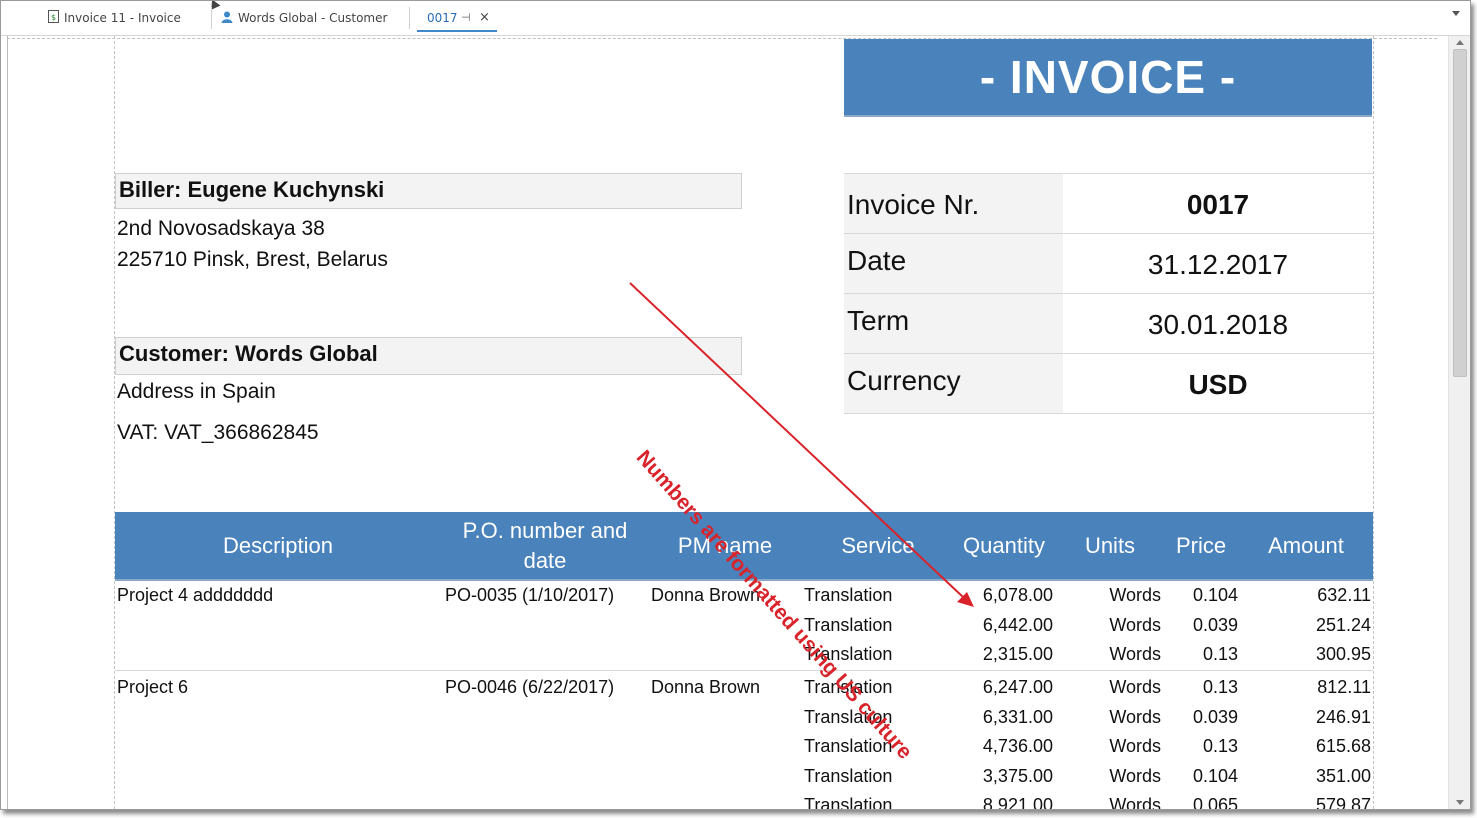  Describe the element at coordinates (801, 444) in the screenshot. I see `annotation-arrow` at that location.